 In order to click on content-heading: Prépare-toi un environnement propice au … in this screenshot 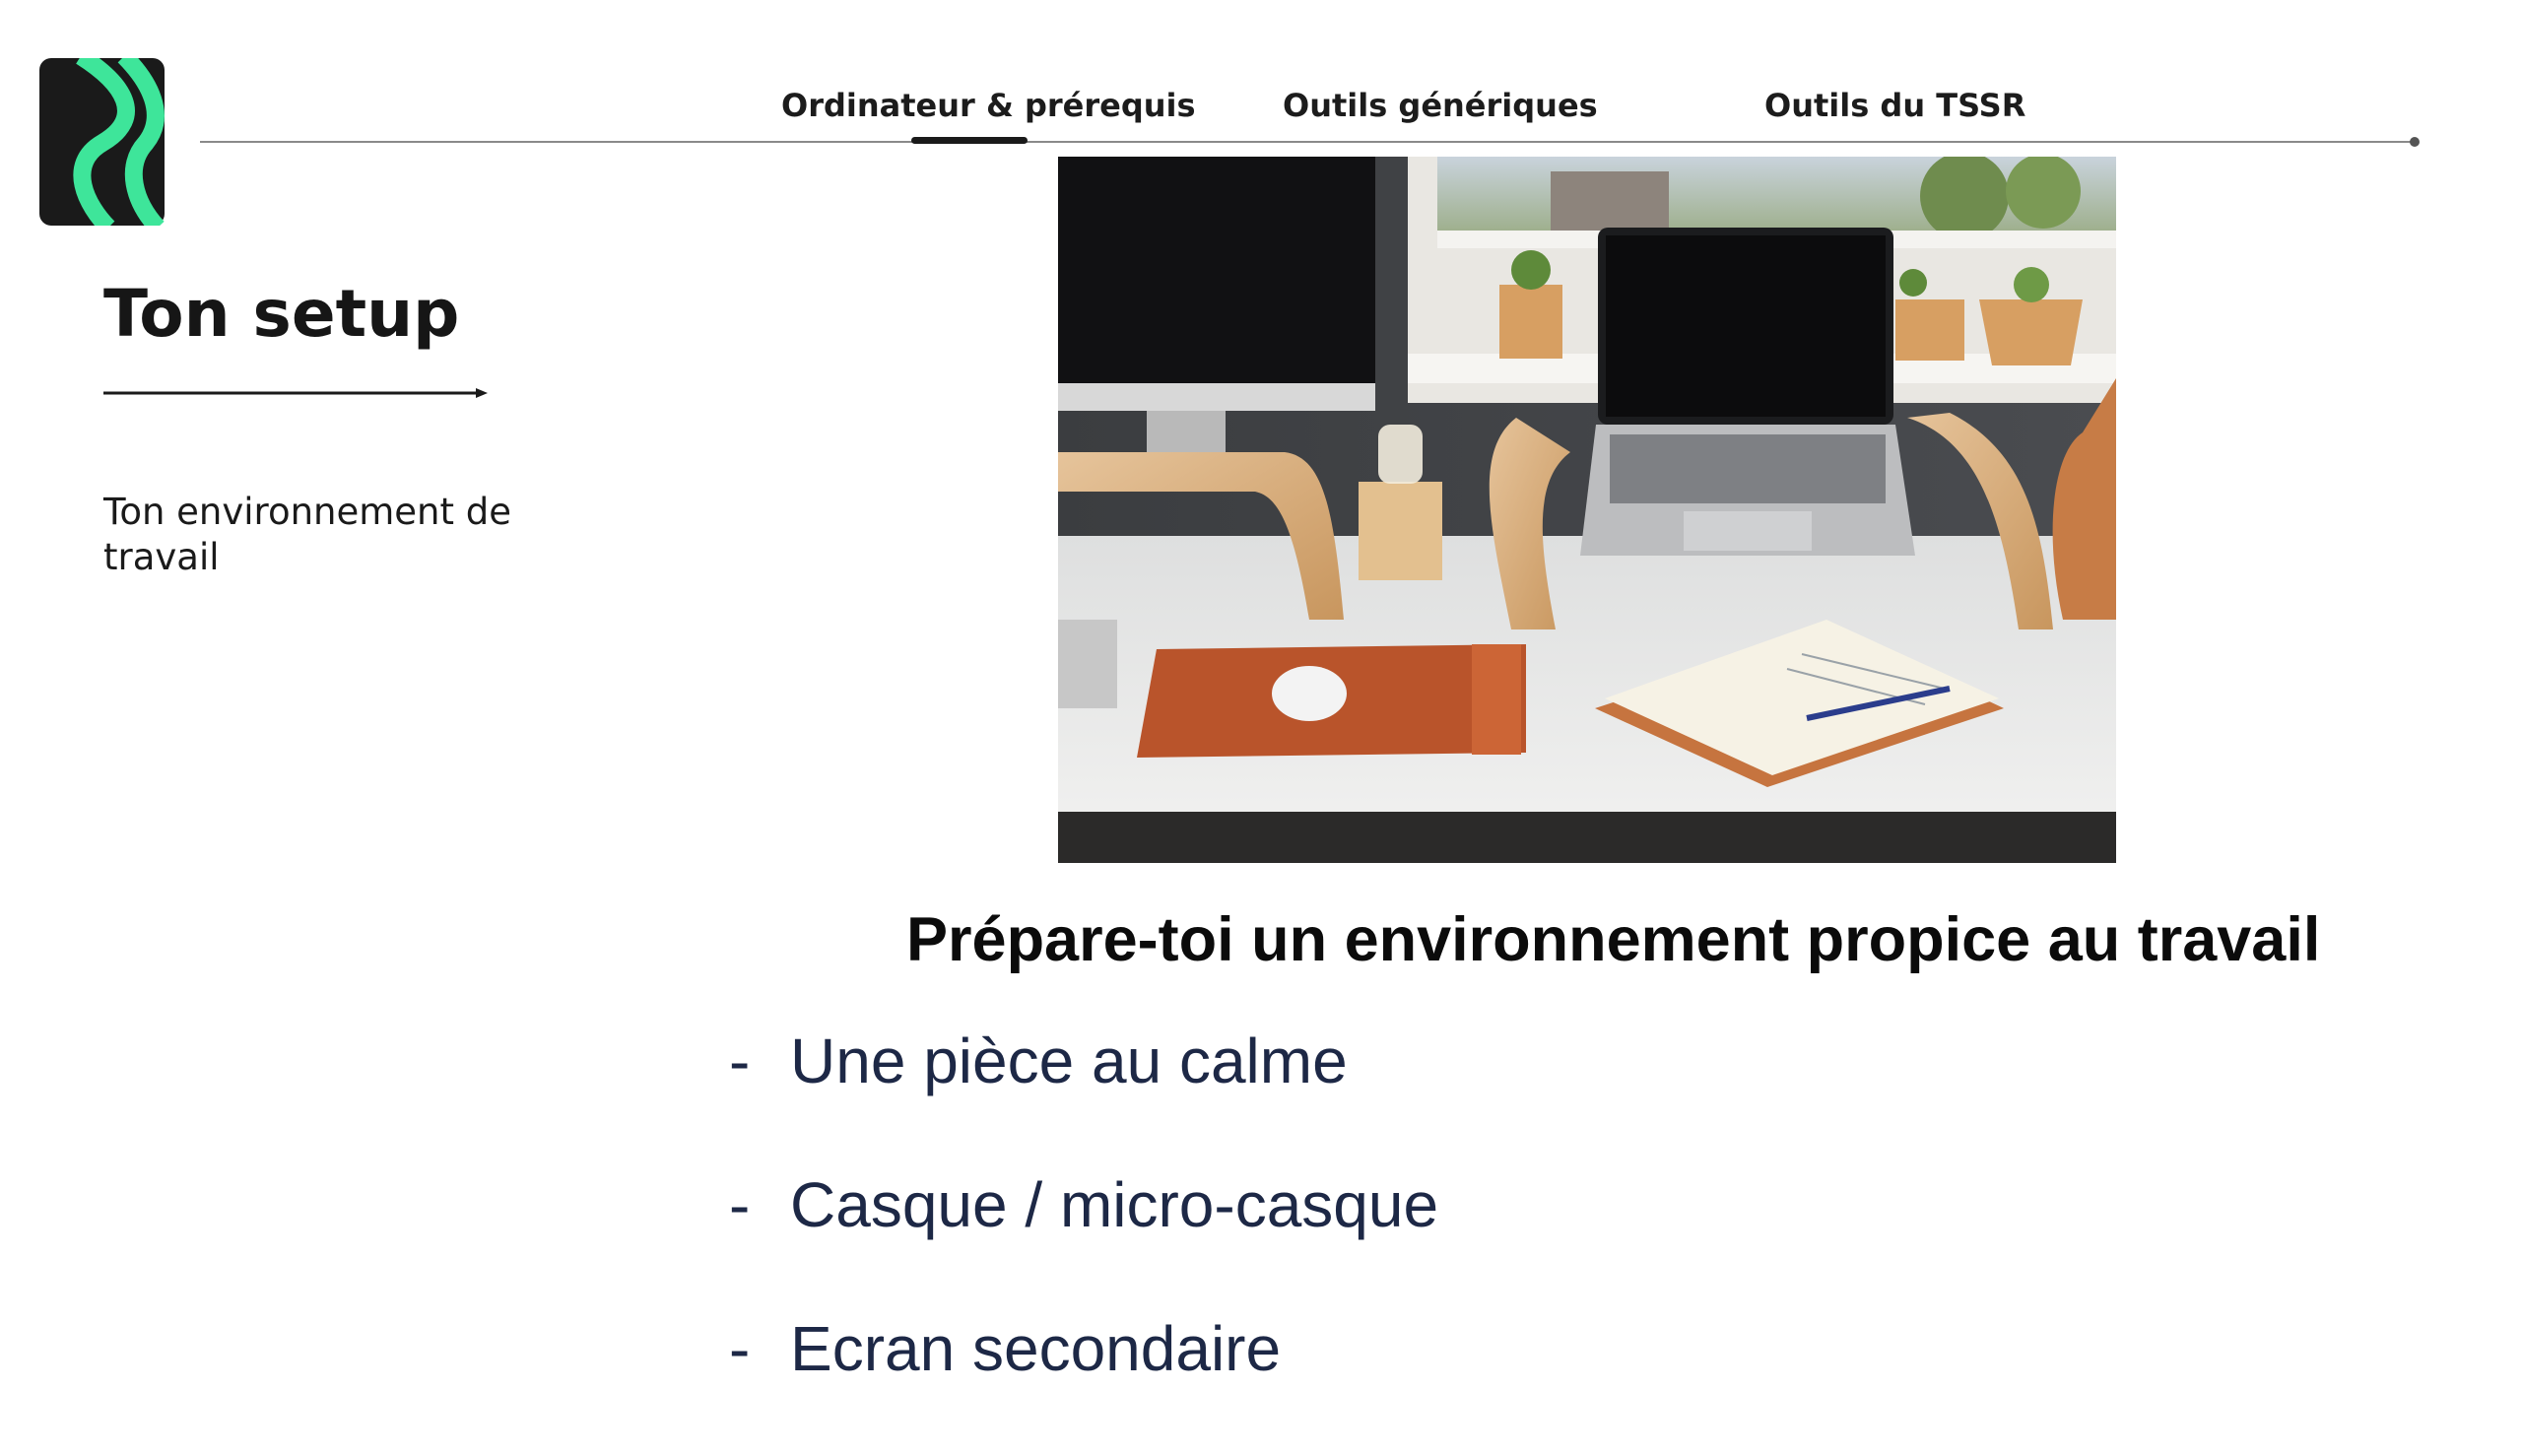, I will do `click(1613, 939)`.